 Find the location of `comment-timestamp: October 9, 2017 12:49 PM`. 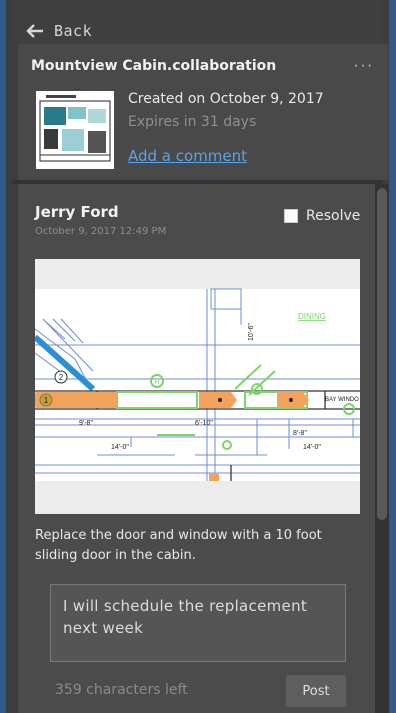

comment-timestamp: October 9, 2017 12:49 PM is located at coordinates (101, 231).